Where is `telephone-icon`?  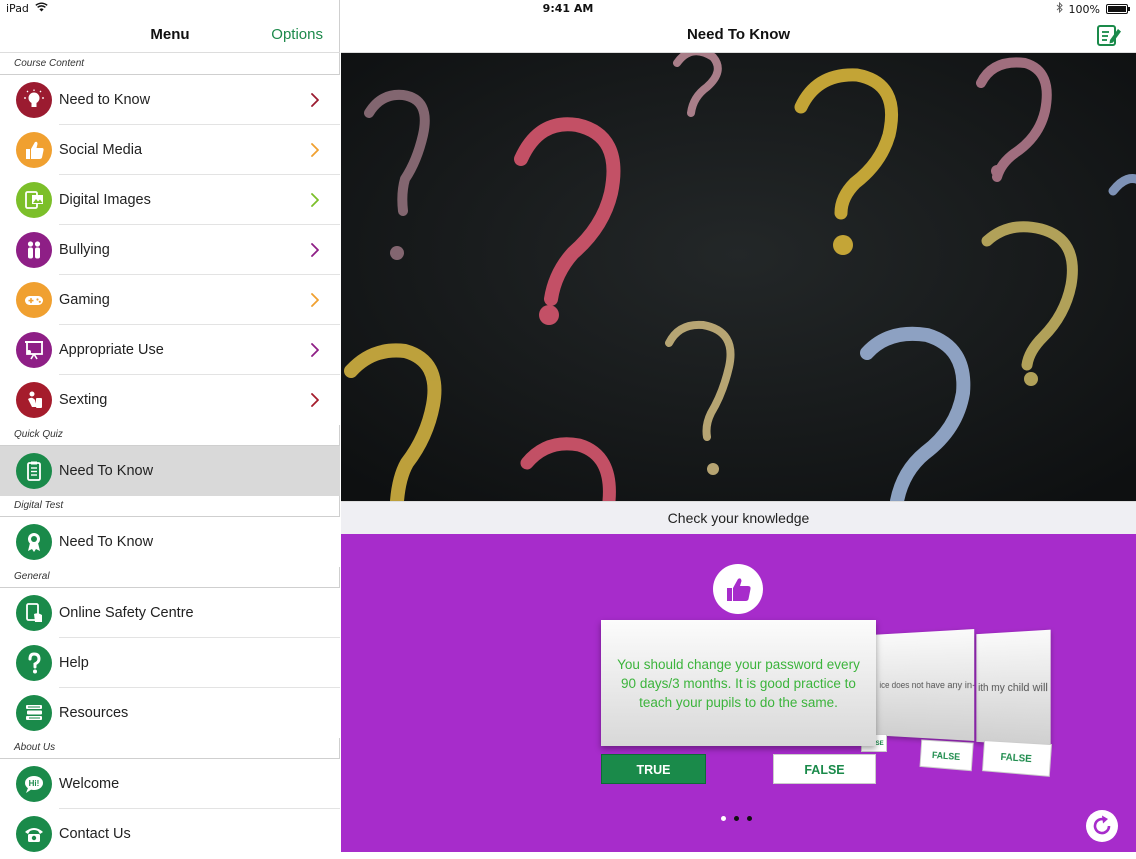
telephone-icon is located at coordinates (34, 834).